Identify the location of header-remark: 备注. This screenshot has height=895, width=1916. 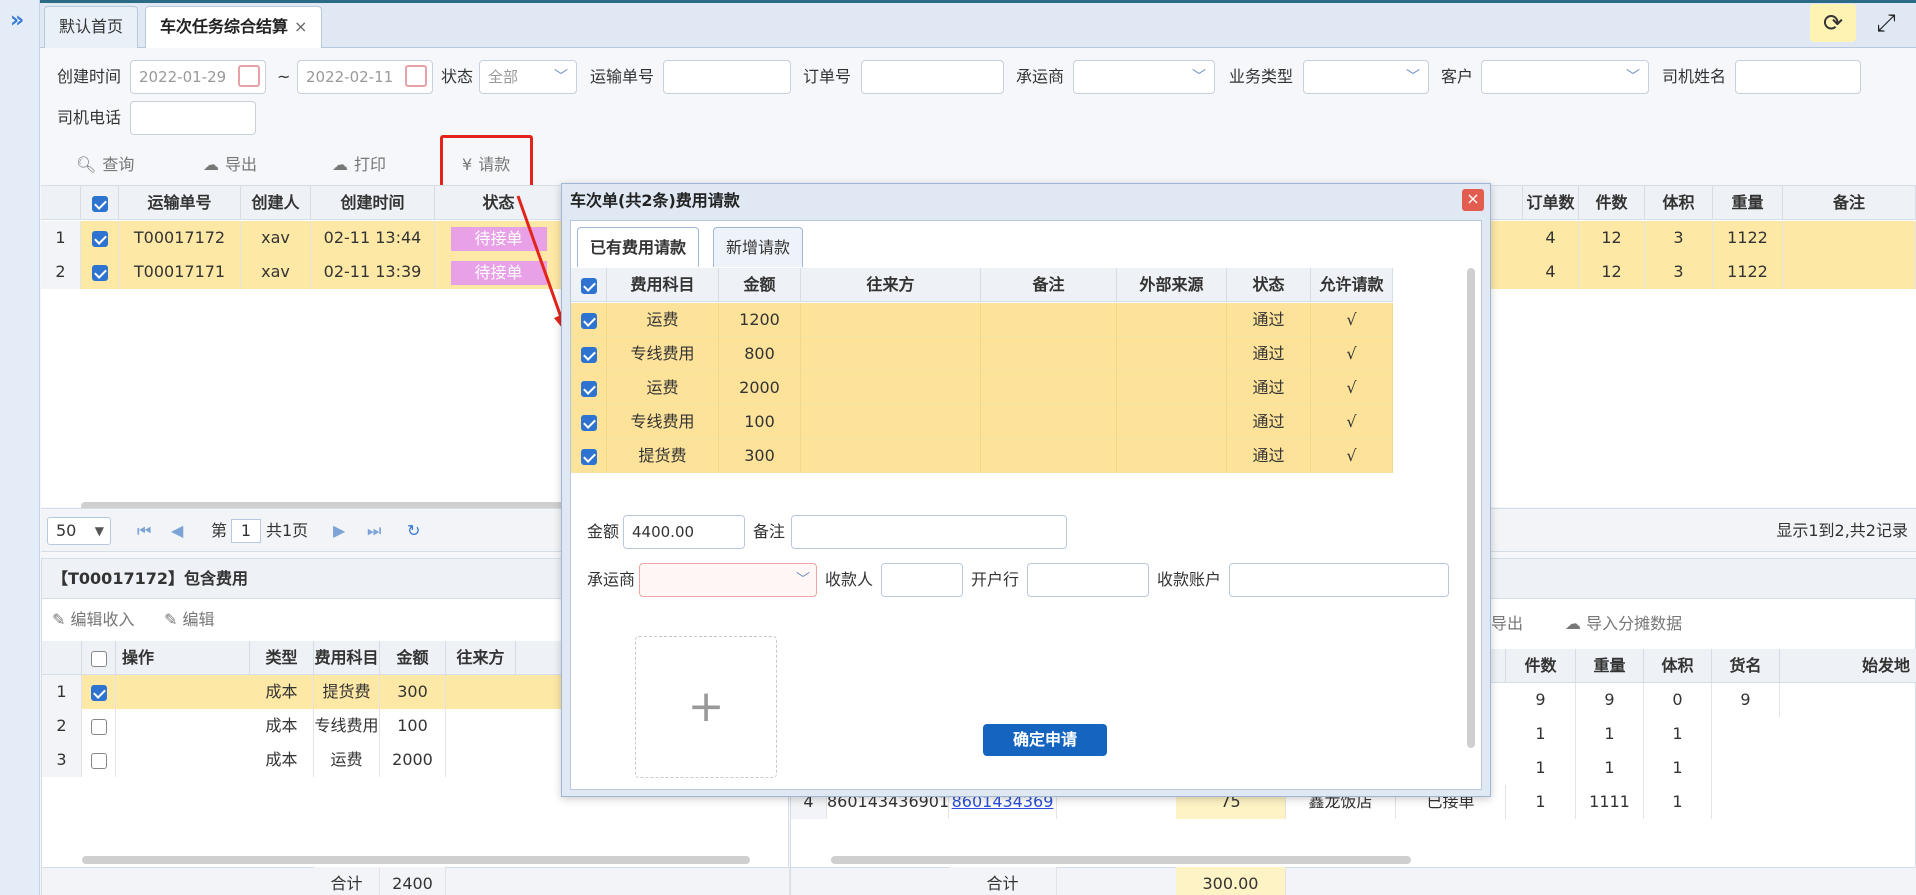
(1849, 203).